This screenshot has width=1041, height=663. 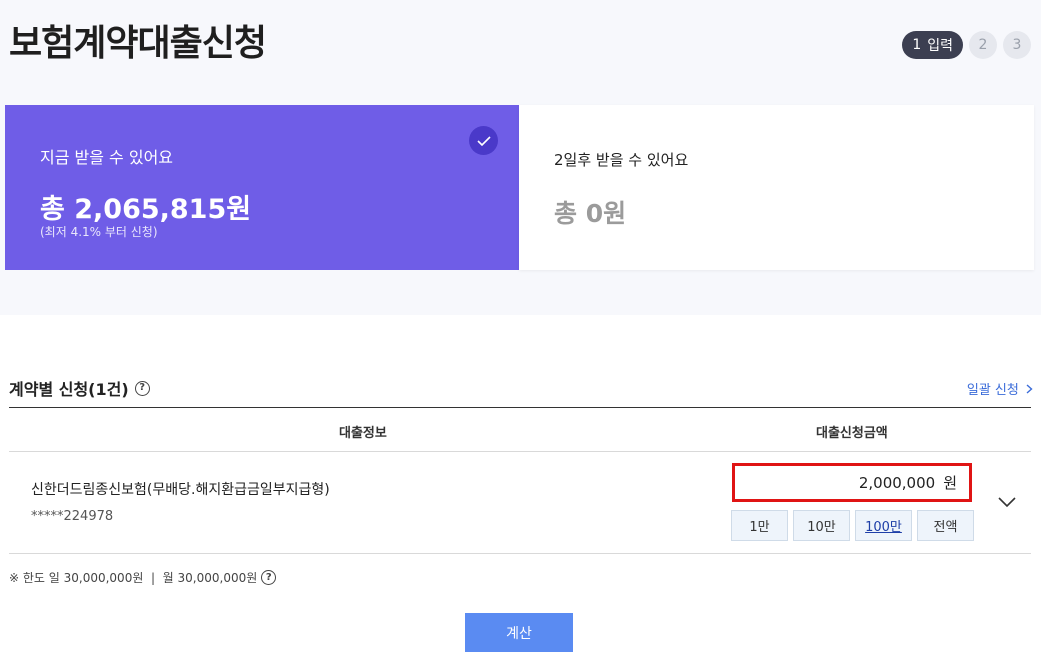 I want to click on quick-full-amount-button: 전액, so click(x=945, y=525).